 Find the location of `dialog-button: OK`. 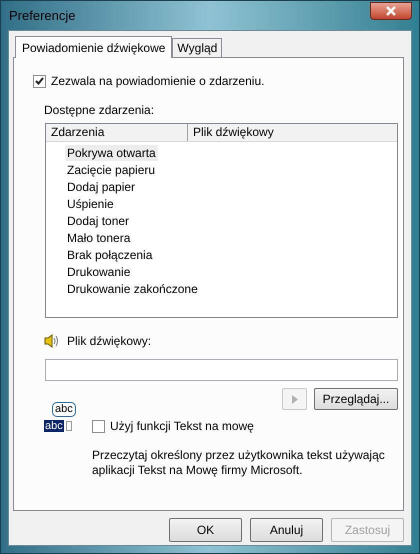

dialog-button: OK is located at coordinates (205, 530).